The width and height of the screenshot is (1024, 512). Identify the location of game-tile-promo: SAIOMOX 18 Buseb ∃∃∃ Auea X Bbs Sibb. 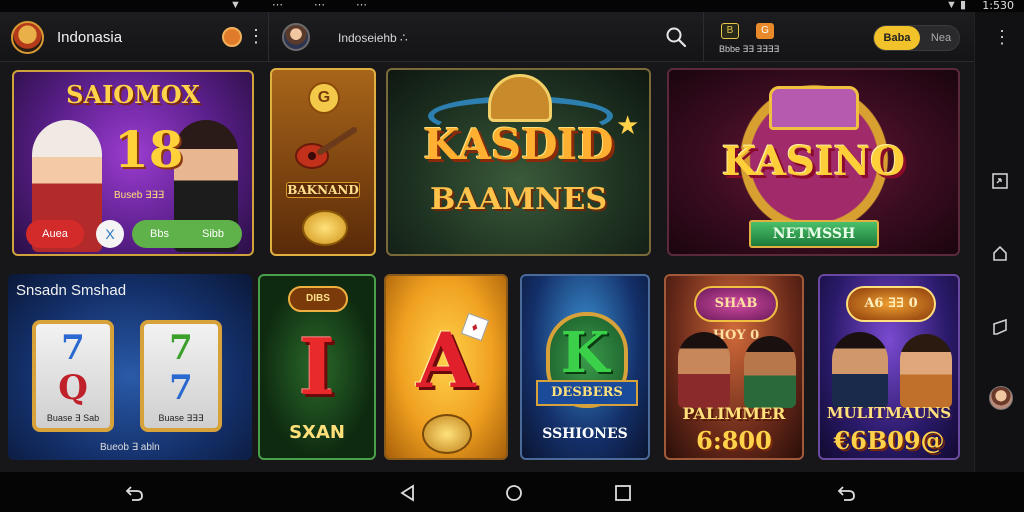
(133, 163).